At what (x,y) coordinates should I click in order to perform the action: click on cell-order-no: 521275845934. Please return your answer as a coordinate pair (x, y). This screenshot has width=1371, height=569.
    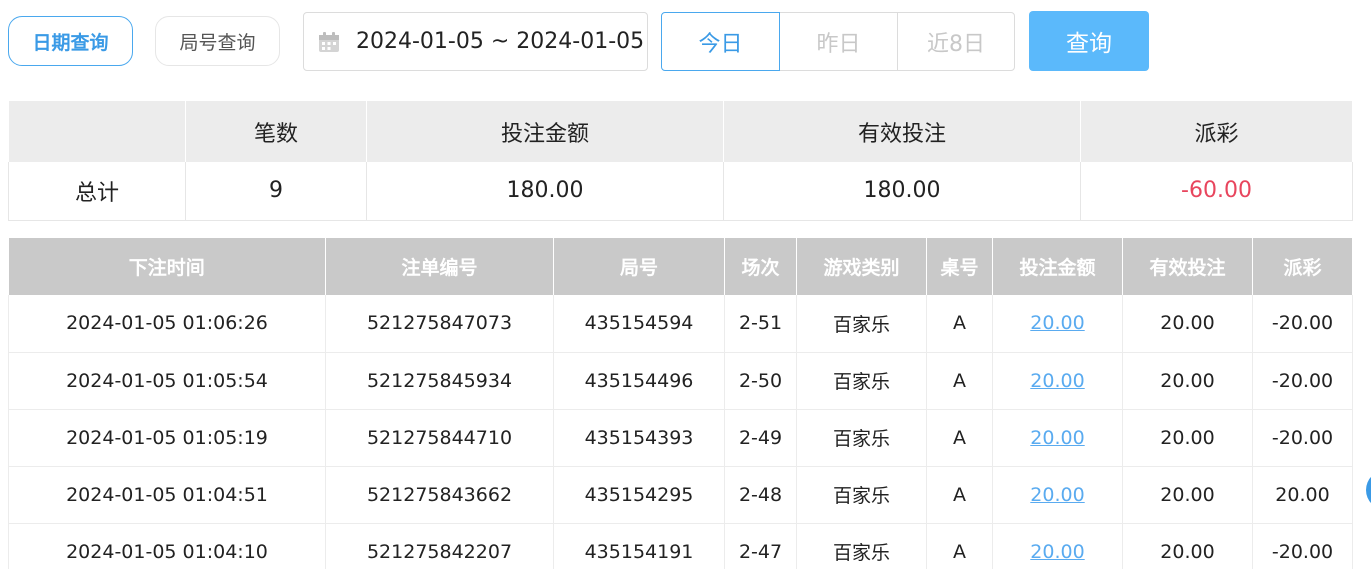
    Looking at the image, I should click on (439, 381).